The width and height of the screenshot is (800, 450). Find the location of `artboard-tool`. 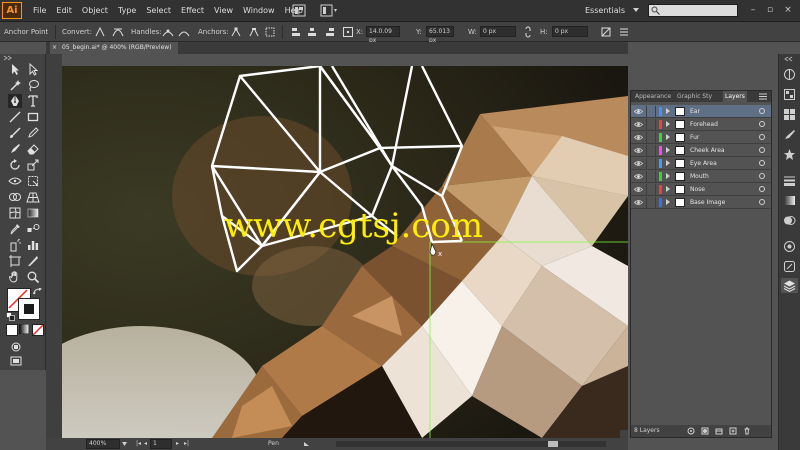

artboard-tool is located at coordinates (15, 261).